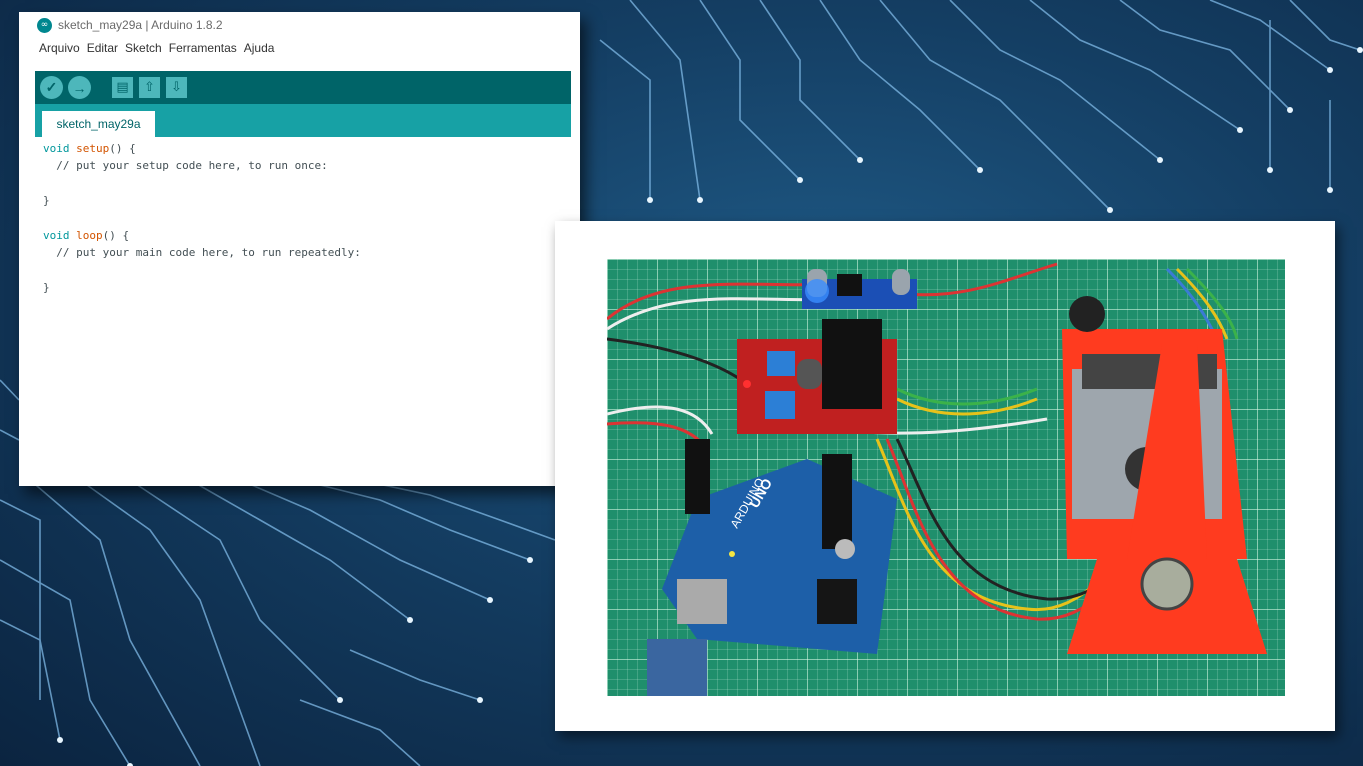 This screenshot has width=1363, height=766. What do you see at coordinates (59, 48) in the screenshot?
I see `menu-arquivo: Arquivo` at bounding box center [59, 48].